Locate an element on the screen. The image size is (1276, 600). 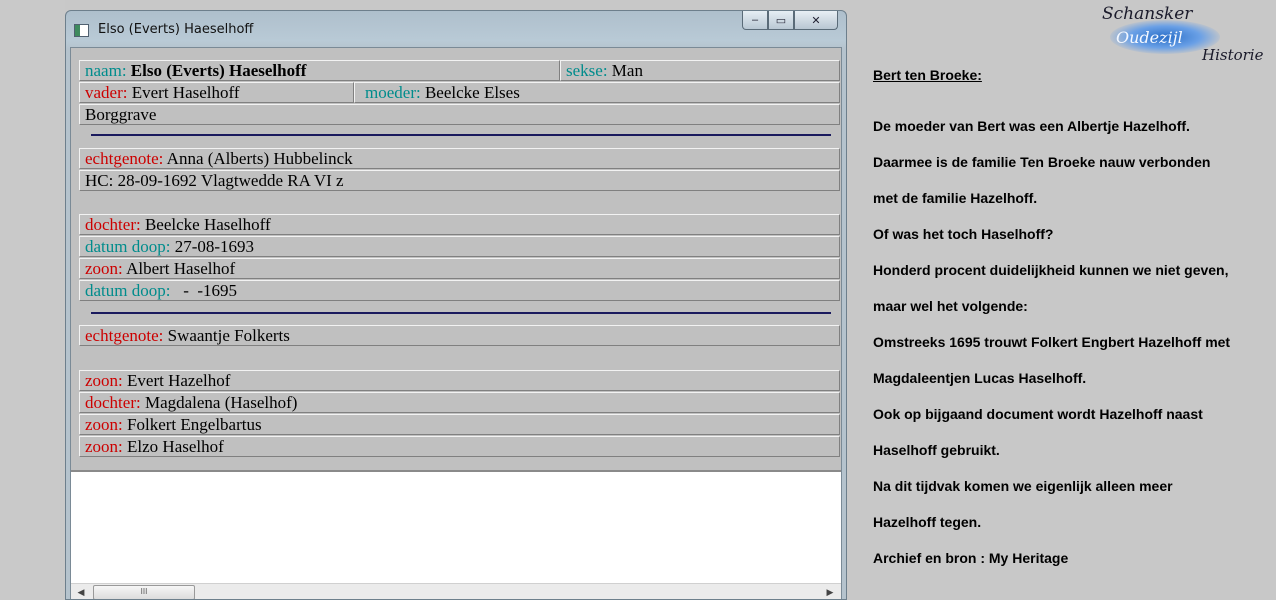
window-controls: – ▭ ✕ is located at coordinates (790, 21).